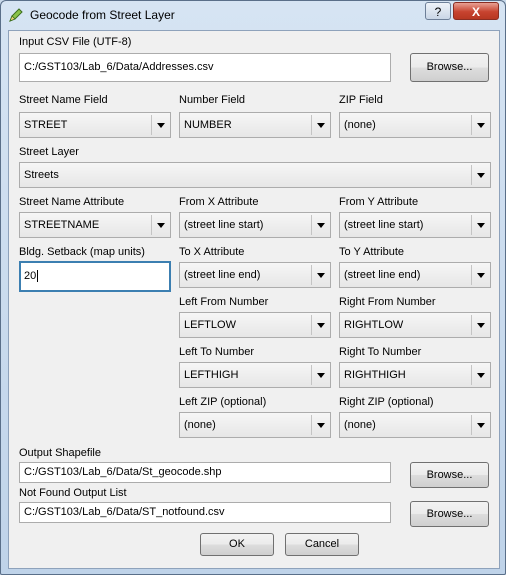 The width and height of the screenshot is (506, 575). I want to click on from-y-attribute-combo: (street line start), so click(415, 225).